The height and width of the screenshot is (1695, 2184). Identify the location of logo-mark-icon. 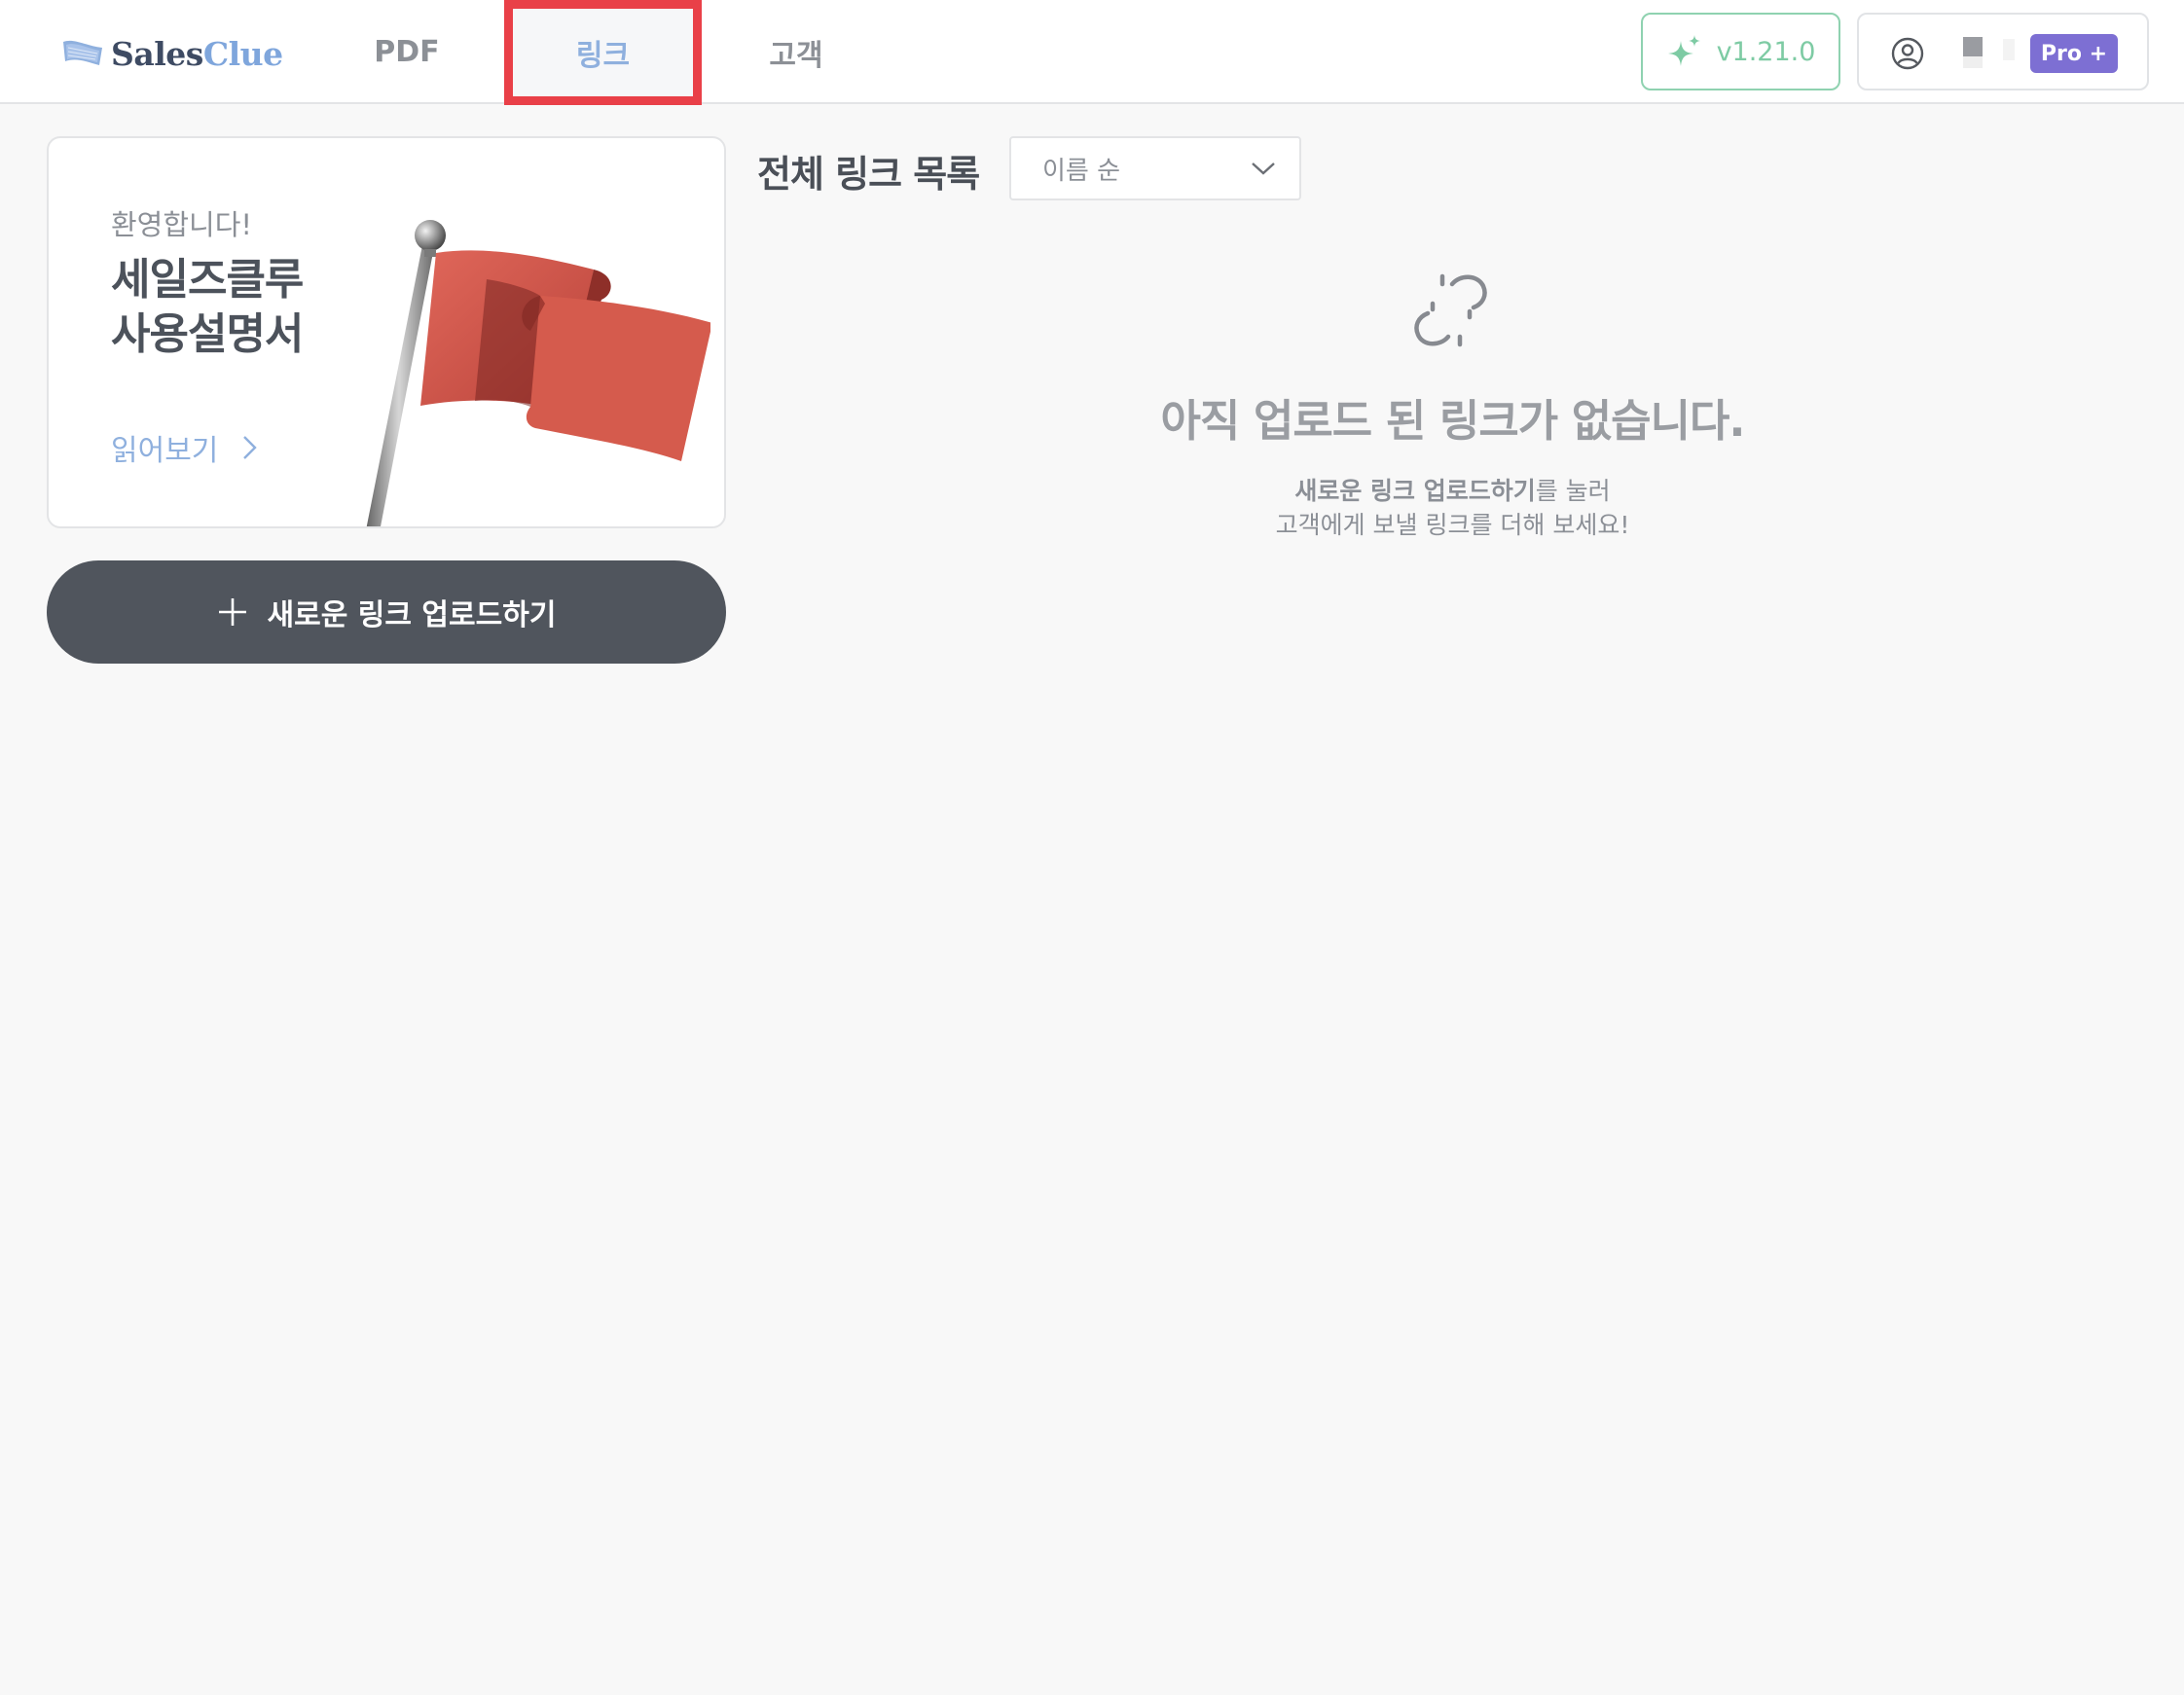
(82, 53).